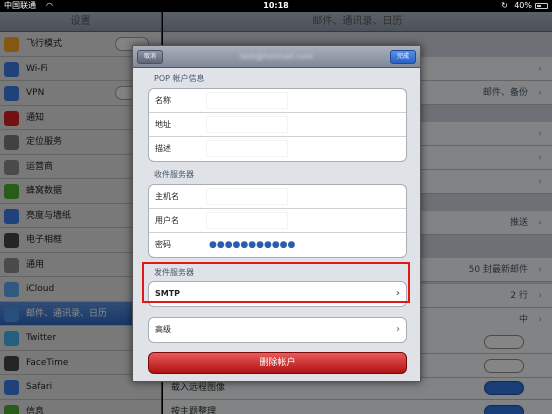 The image size is (552, 414). I want to click on username-row: 用户名, so click(277, 221).